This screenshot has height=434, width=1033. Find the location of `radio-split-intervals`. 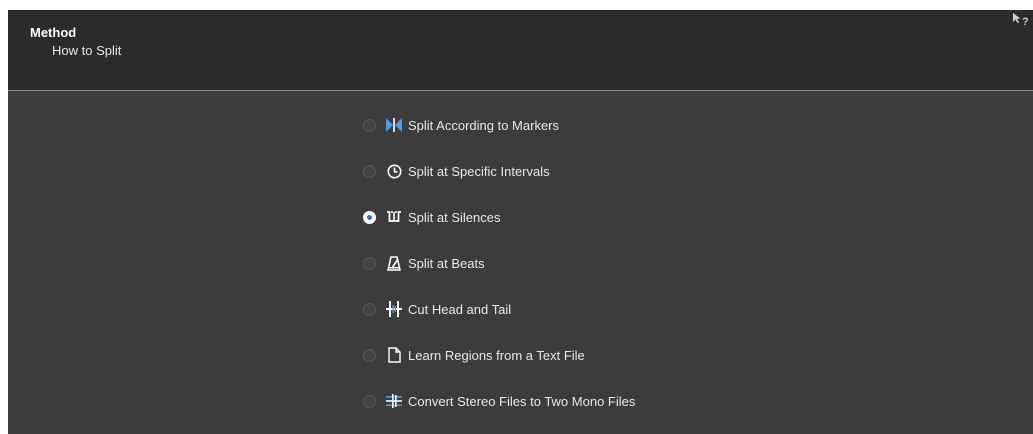

radio-split-intervals is located at coordinates (369, 171).